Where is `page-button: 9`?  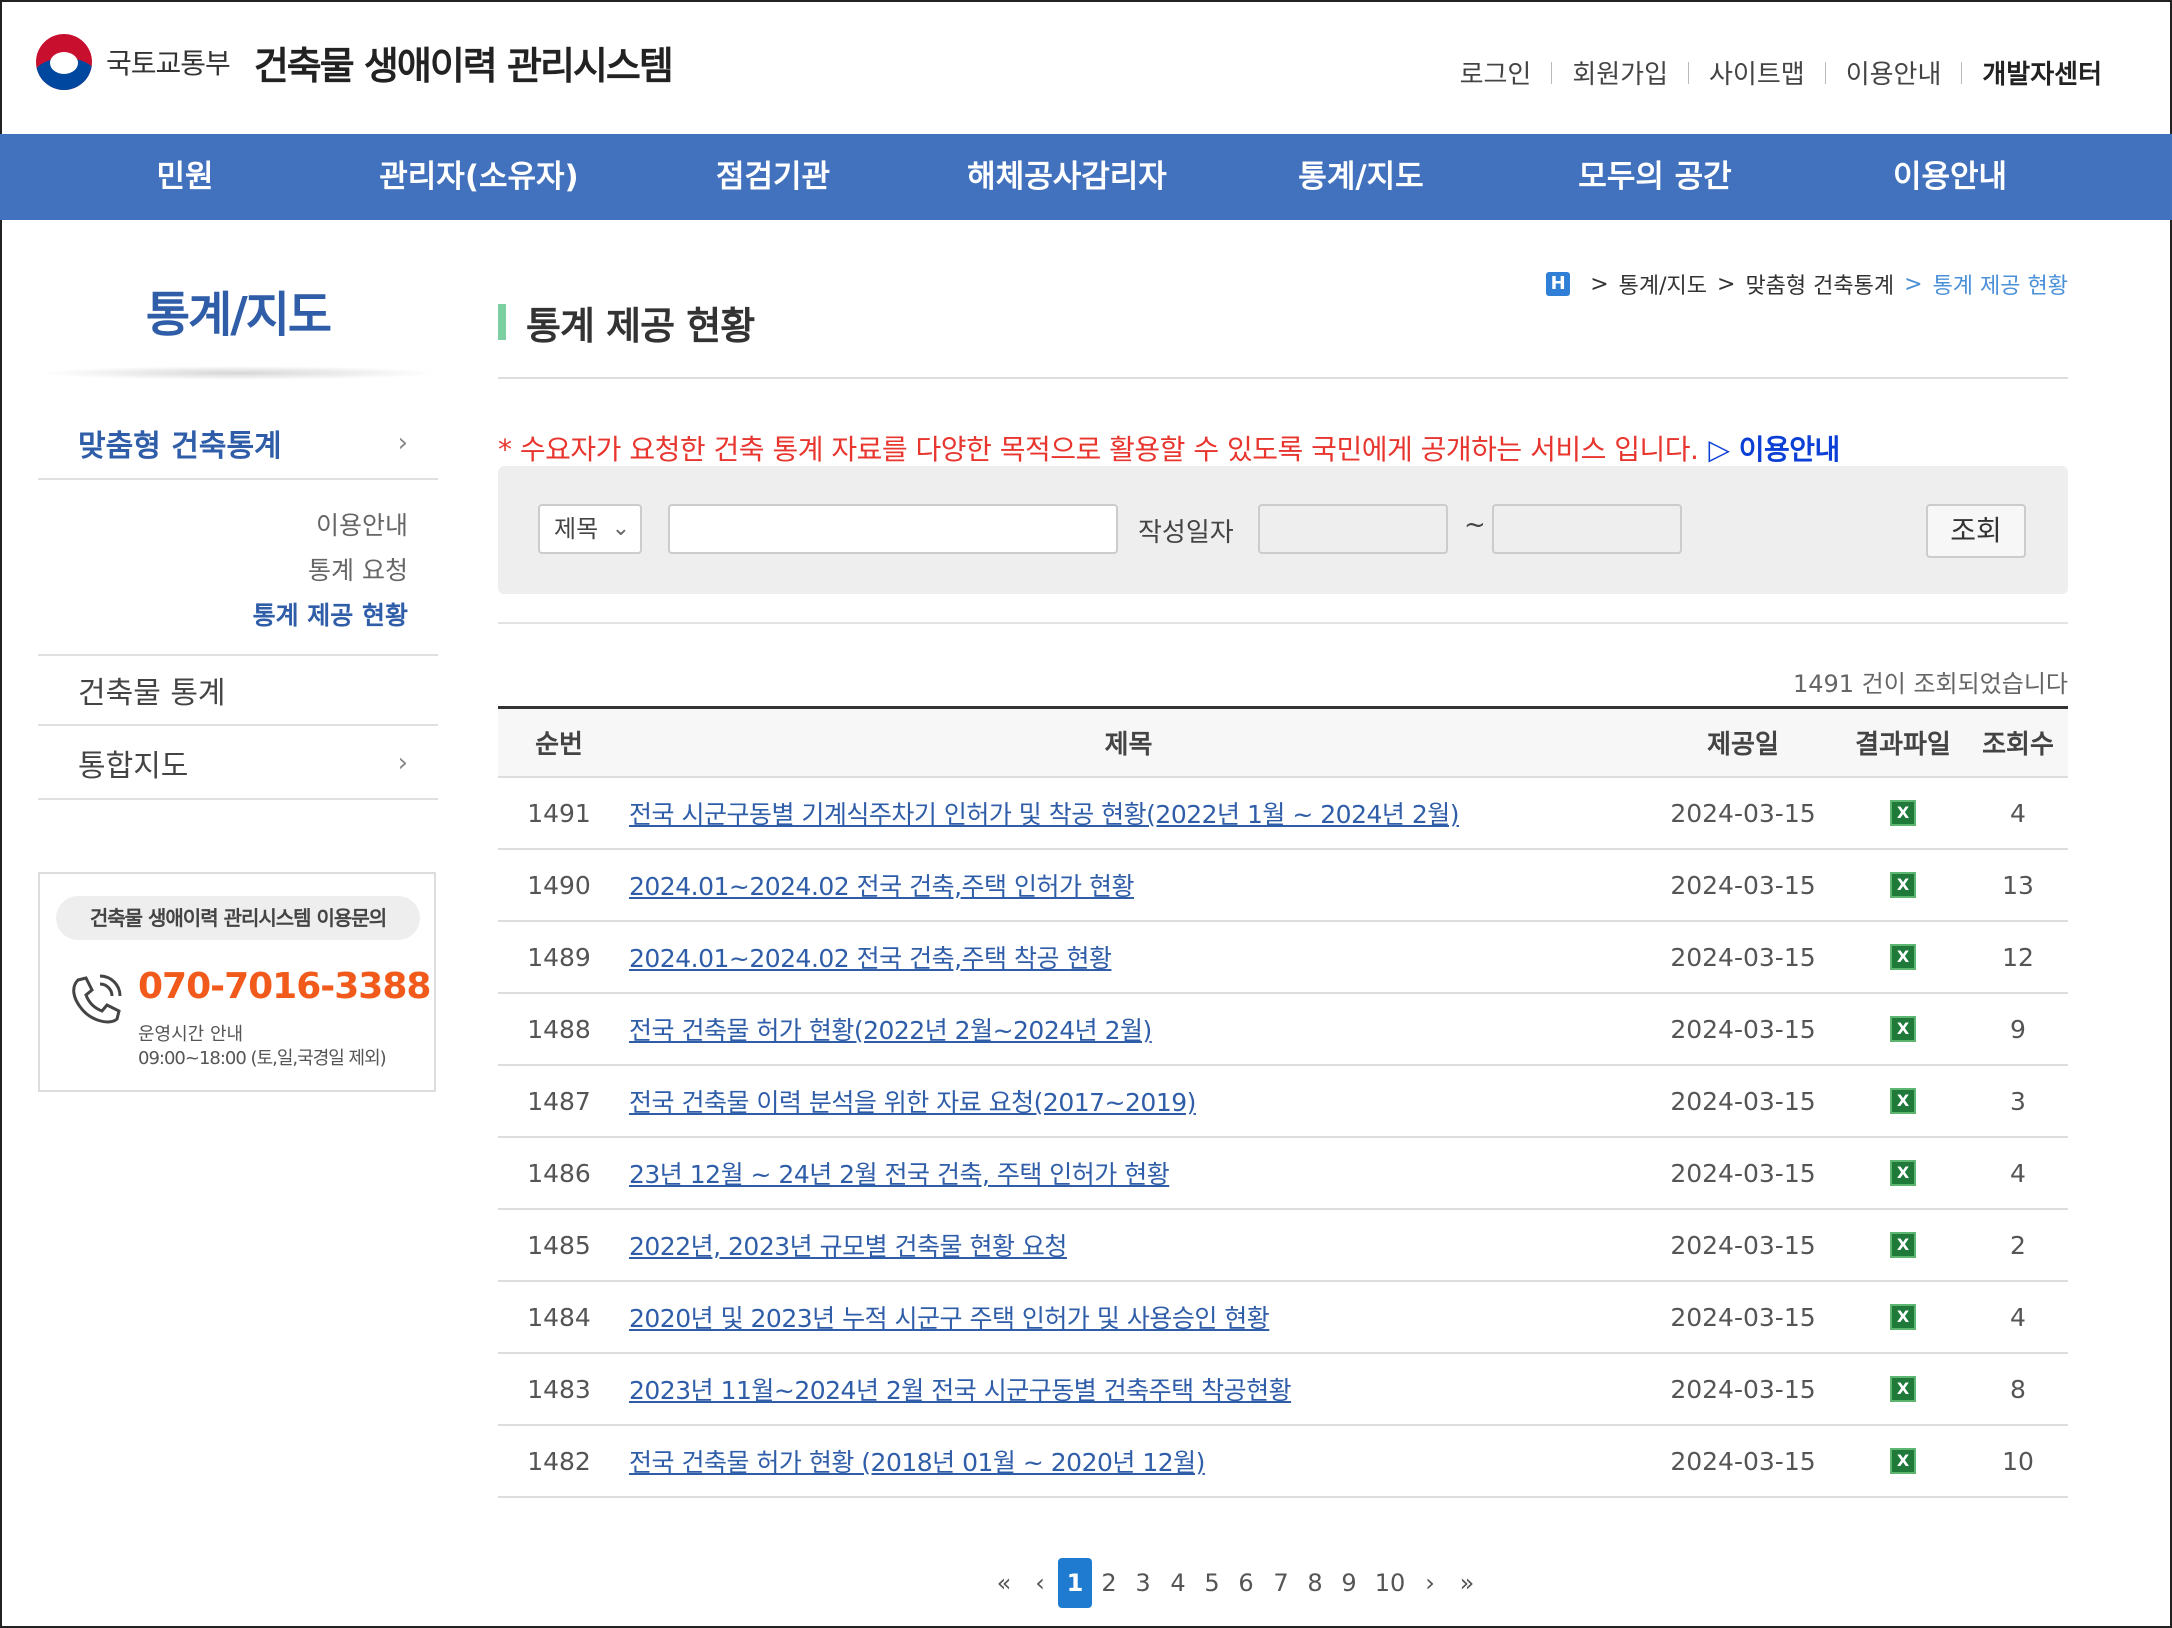 page-button: 9 is located at coordinates (1348, 1583).